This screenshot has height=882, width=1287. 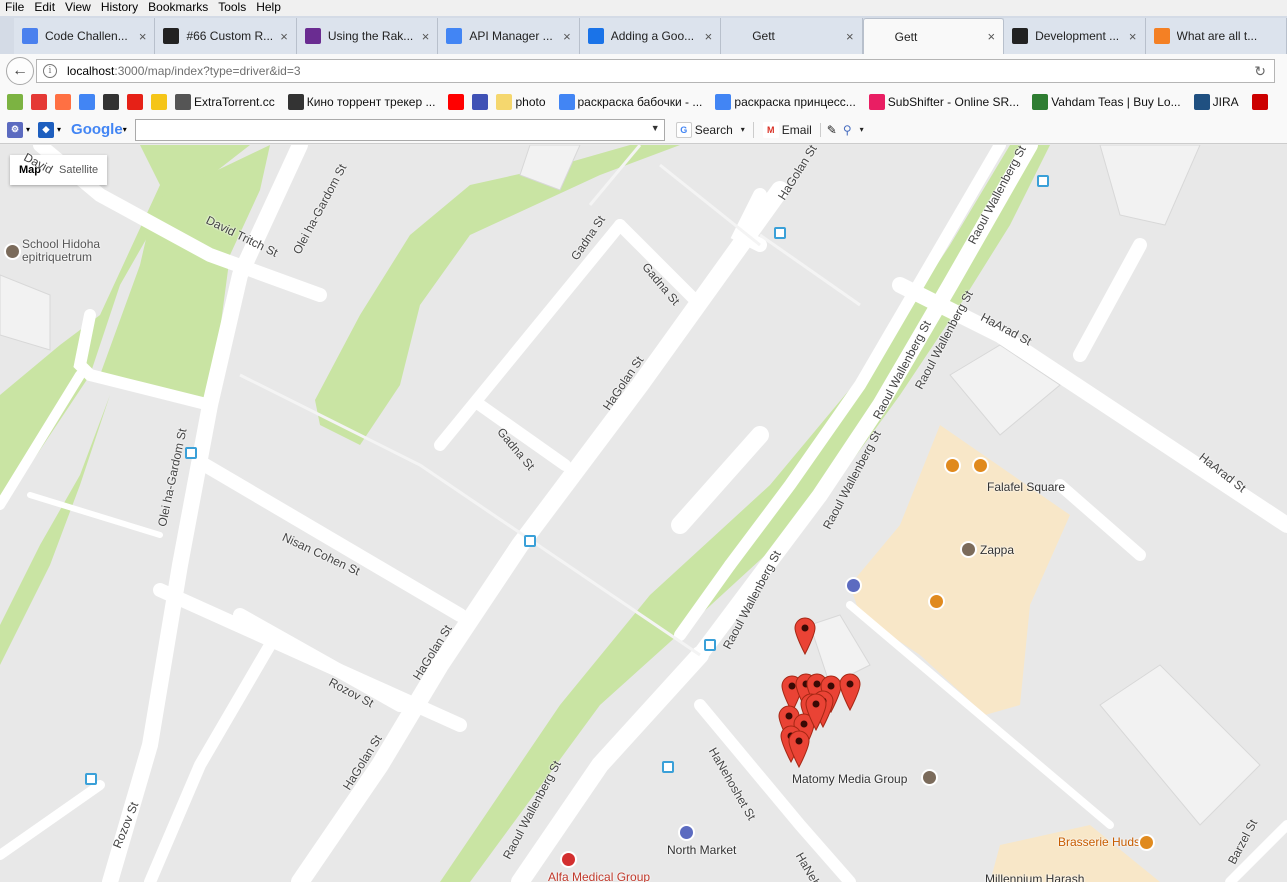 I want to click on bookmark-item: photo, so click(x=519, y=102).